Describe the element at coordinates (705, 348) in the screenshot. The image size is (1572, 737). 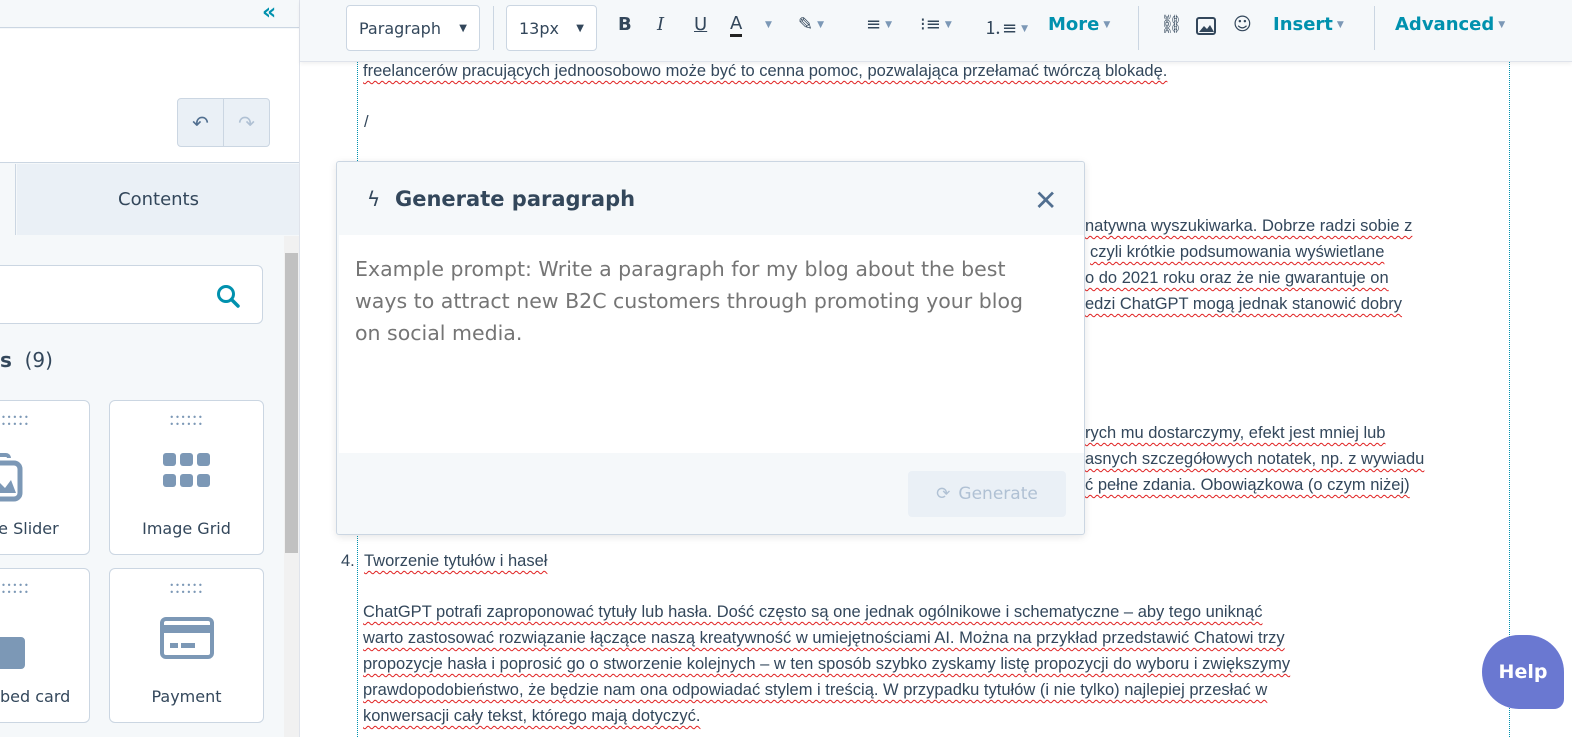
I see `prompt-input` at that location.